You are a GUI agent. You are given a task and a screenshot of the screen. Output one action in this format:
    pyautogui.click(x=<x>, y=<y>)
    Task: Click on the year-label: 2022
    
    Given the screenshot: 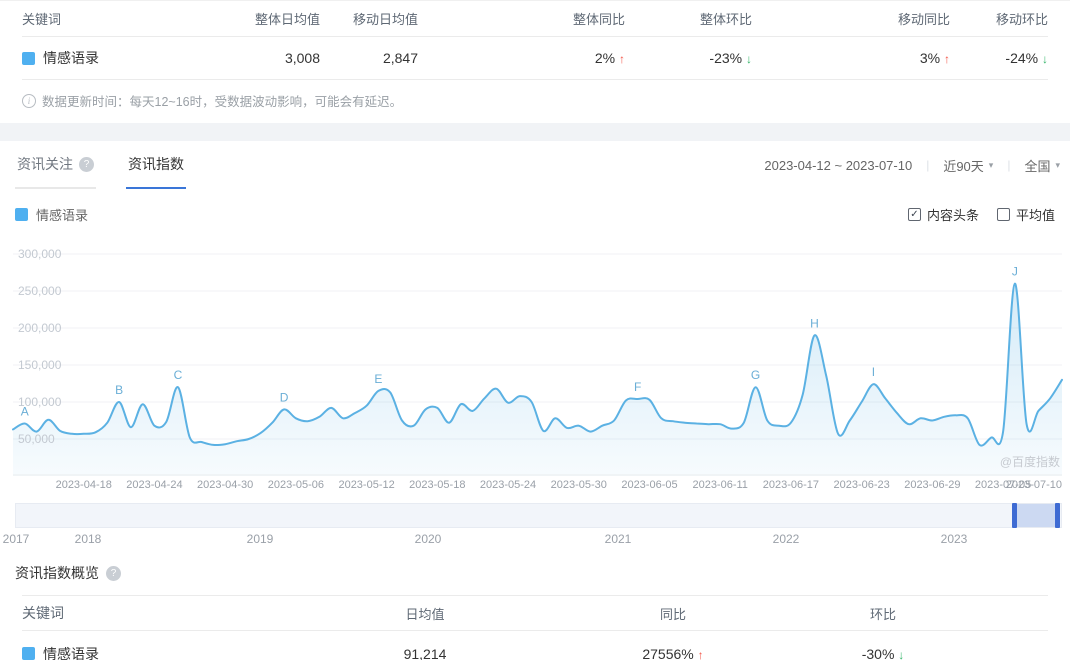 What is the action you would take?
    pyautogui.click(x=786, y=539)
    